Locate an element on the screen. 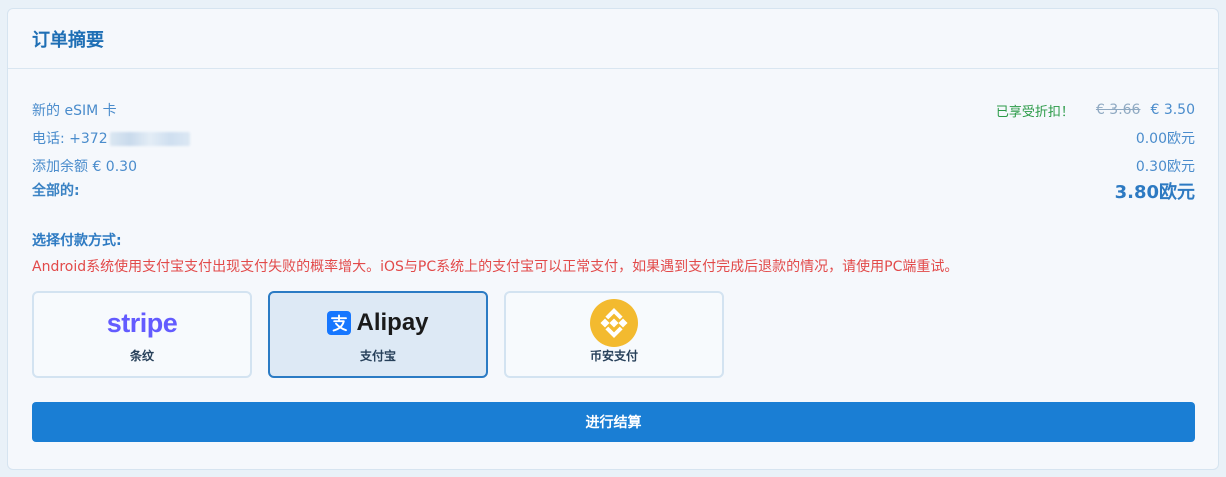  payment-method-alipay: Alipay 支付宝 is located at coordinates (378, 334).